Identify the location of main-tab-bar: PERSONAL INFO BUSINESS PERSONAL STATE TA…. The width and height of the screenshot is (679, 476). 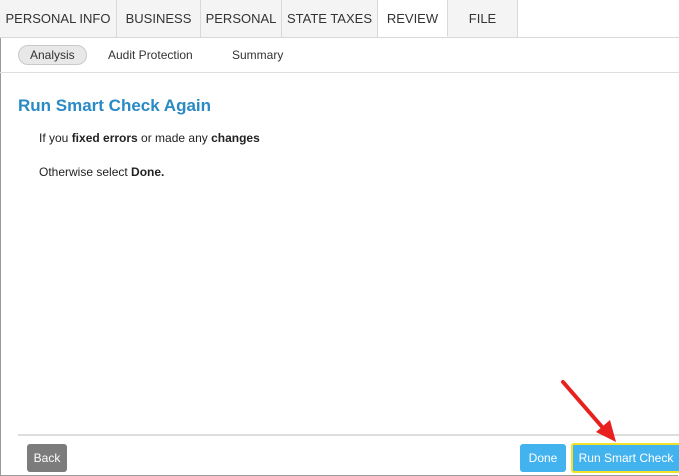
(339, 19).